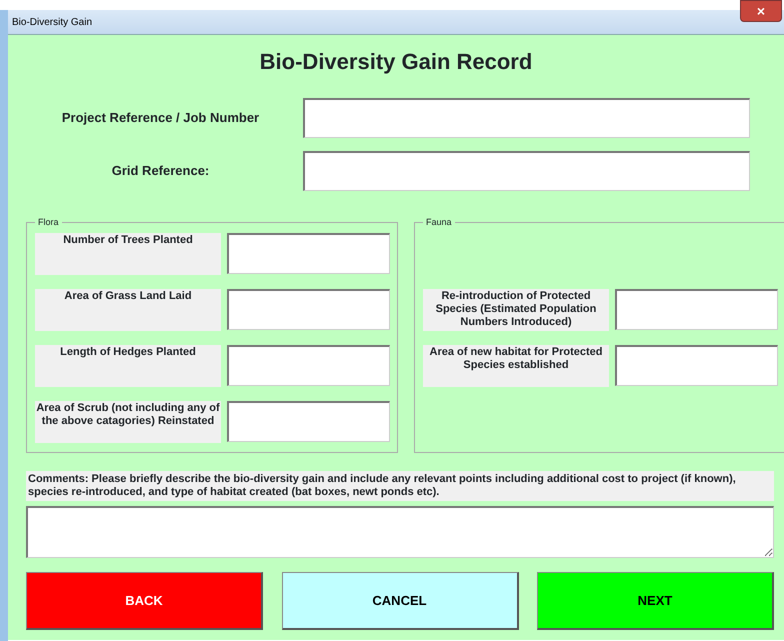 Image resolution: width=784 pixels, height=641 pixels. What do you see at coordinates (144, 601) in the screenshot?
I see `form-button: BACK` at bounding box center [144, 601].